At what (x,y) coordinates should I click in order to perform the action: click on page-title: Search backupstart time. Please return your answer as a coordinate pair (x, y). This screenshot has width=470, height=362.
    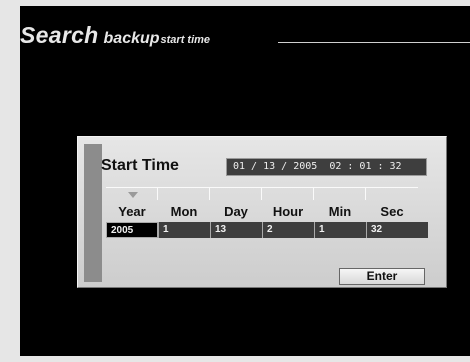
    Looking at the image, I should click on (115, 35).